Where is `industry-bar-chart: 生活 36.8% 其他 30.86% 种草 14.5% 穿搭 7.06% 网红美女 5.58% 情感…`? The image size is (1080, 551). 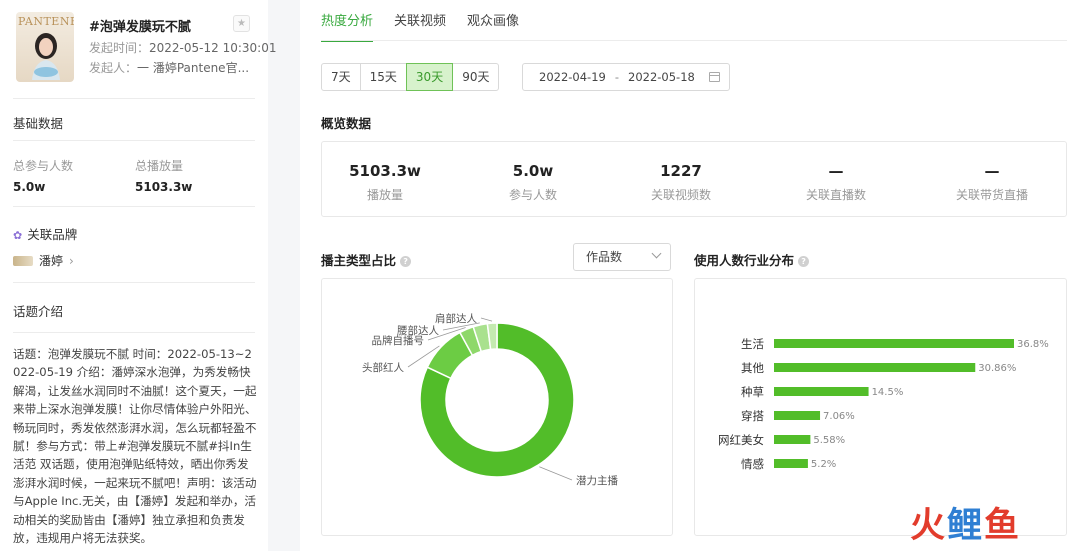
industry-bar-chart: 生活 36.8% 其他 30.86% 种草 14.5% 穿搭 7.06% 网红美女 5.58% 情感… is located at coordinates (883, 404).